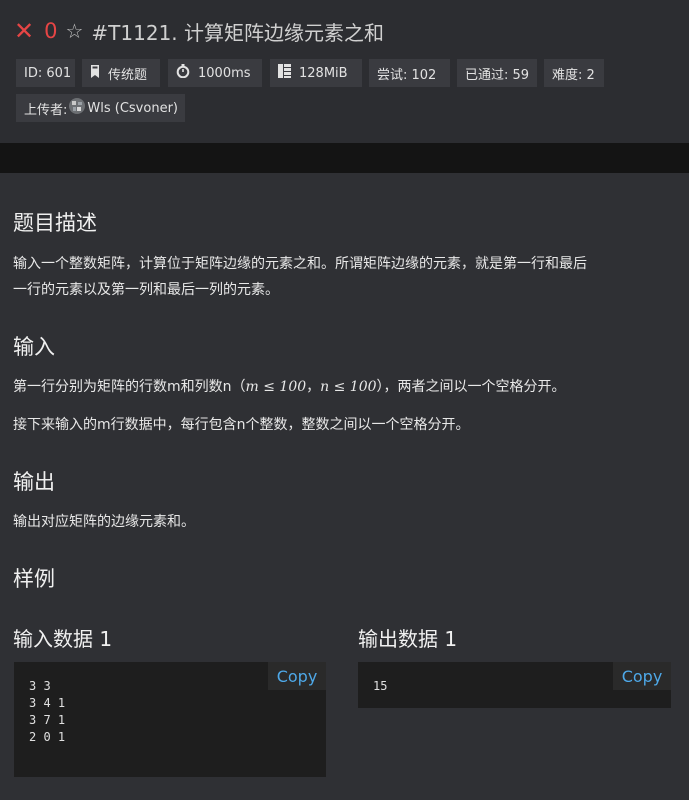  Describe the element at coordinates (34, 482) in the screenshot. I see `output-heading: 输出` at that location.